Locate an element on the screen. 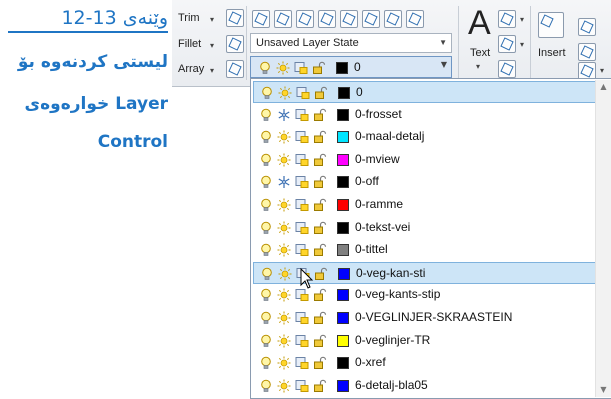 Image resolution: width=611 pixels, height=399 pixels. layer-row-0-veglinjer-tr: 0-veglinjer-TR is located at coordinates (424, 341).